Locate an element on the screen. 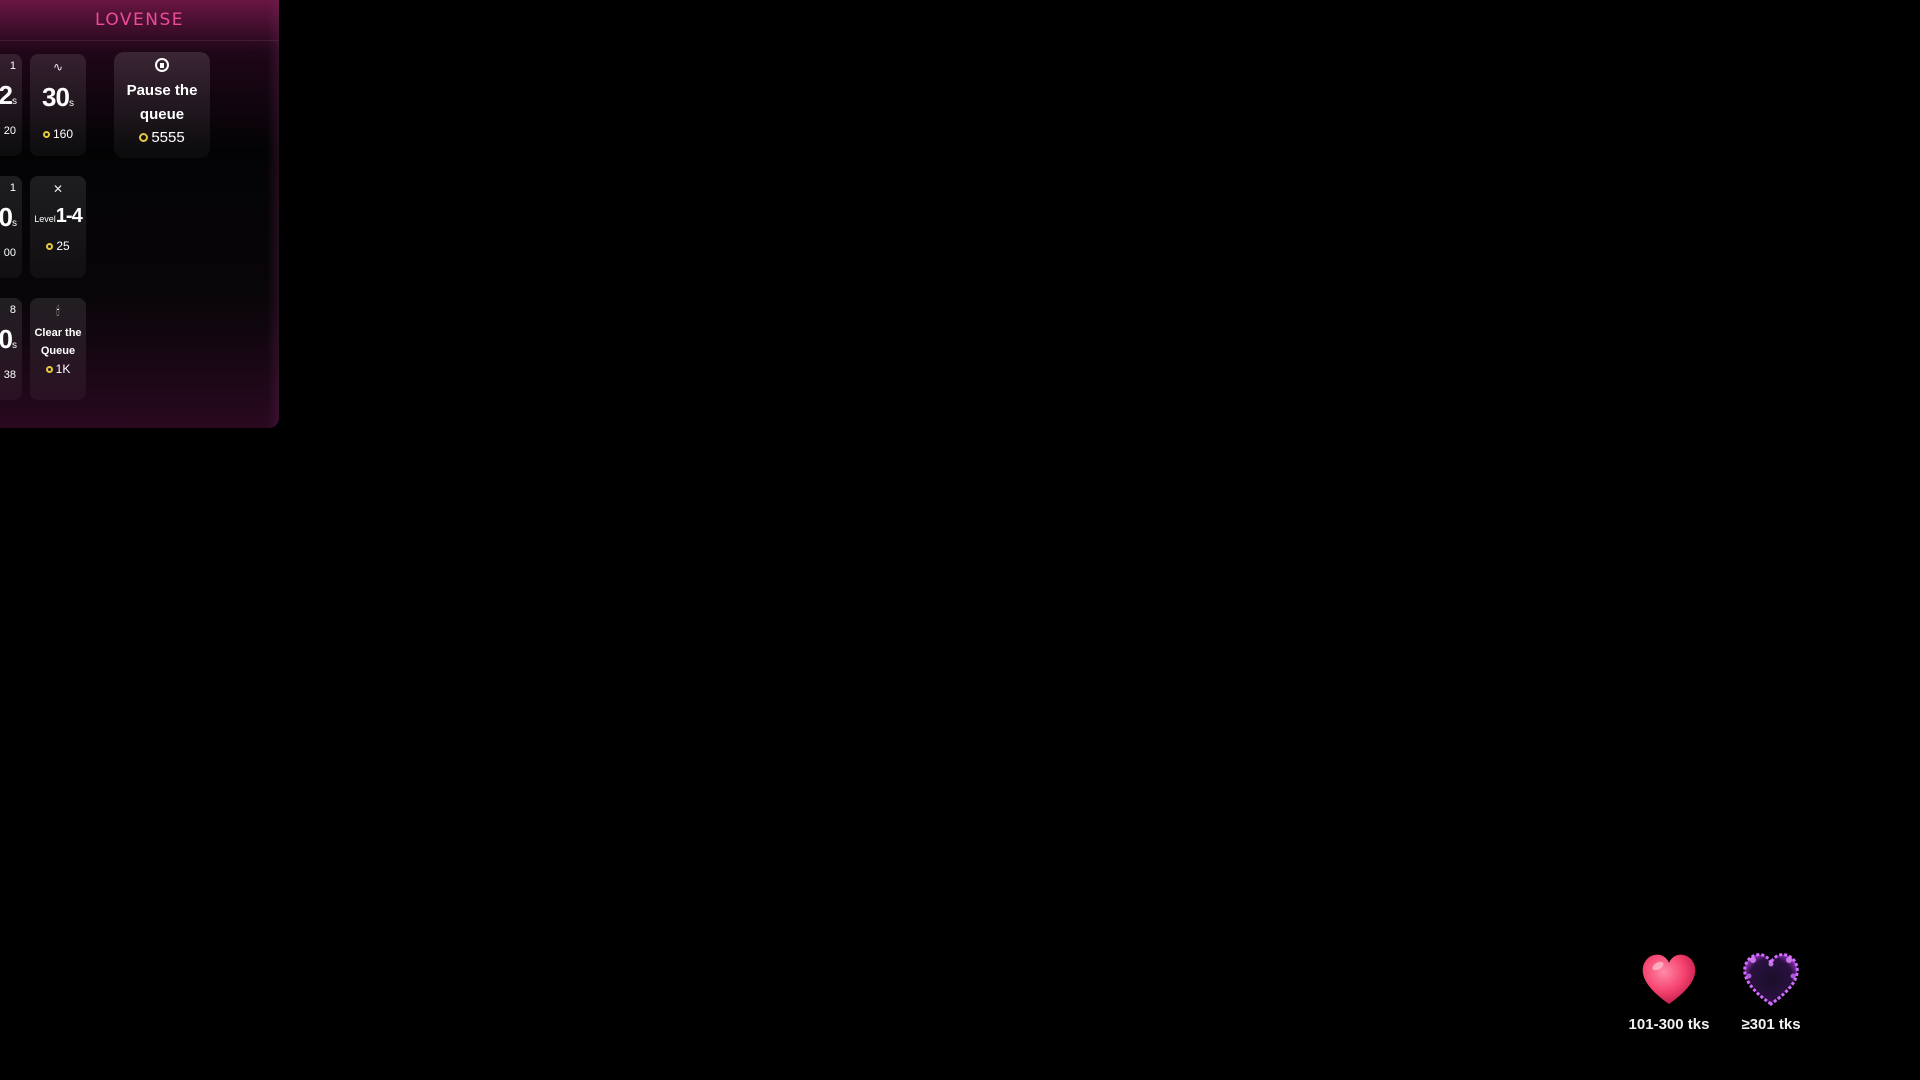 This screenshot has width=1920, height=1080. pause-queue-button: Pause the queue 5555 is located at coordinates (162, 105).